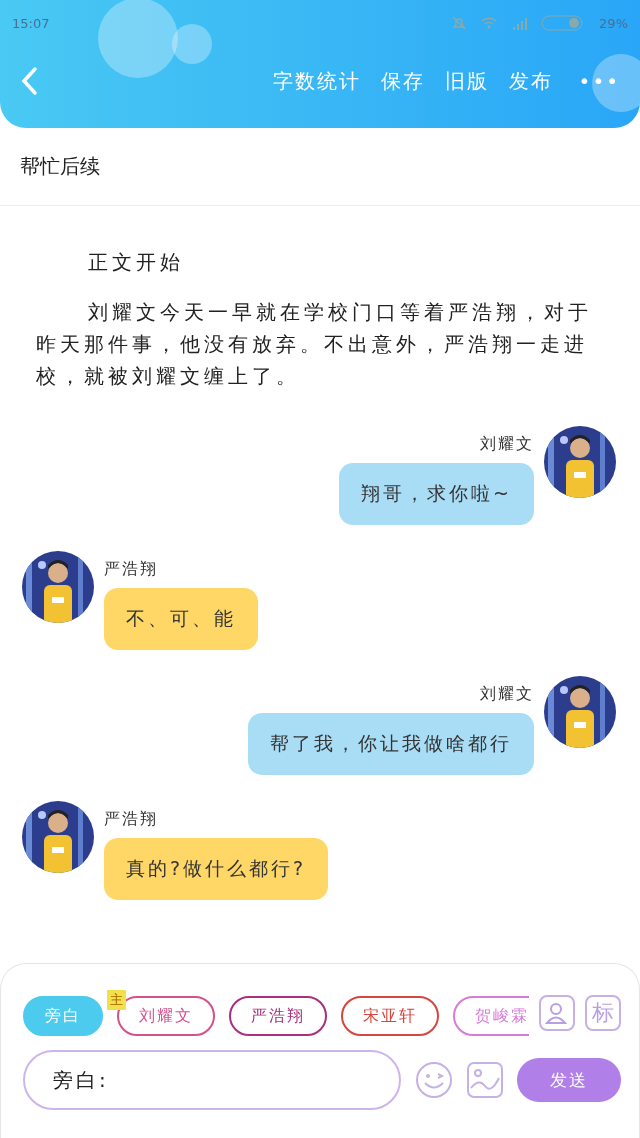 The width and height of the screenshot is (640, 1138). I want to click on story-paragraph: 正文开始, so click(136, 262).